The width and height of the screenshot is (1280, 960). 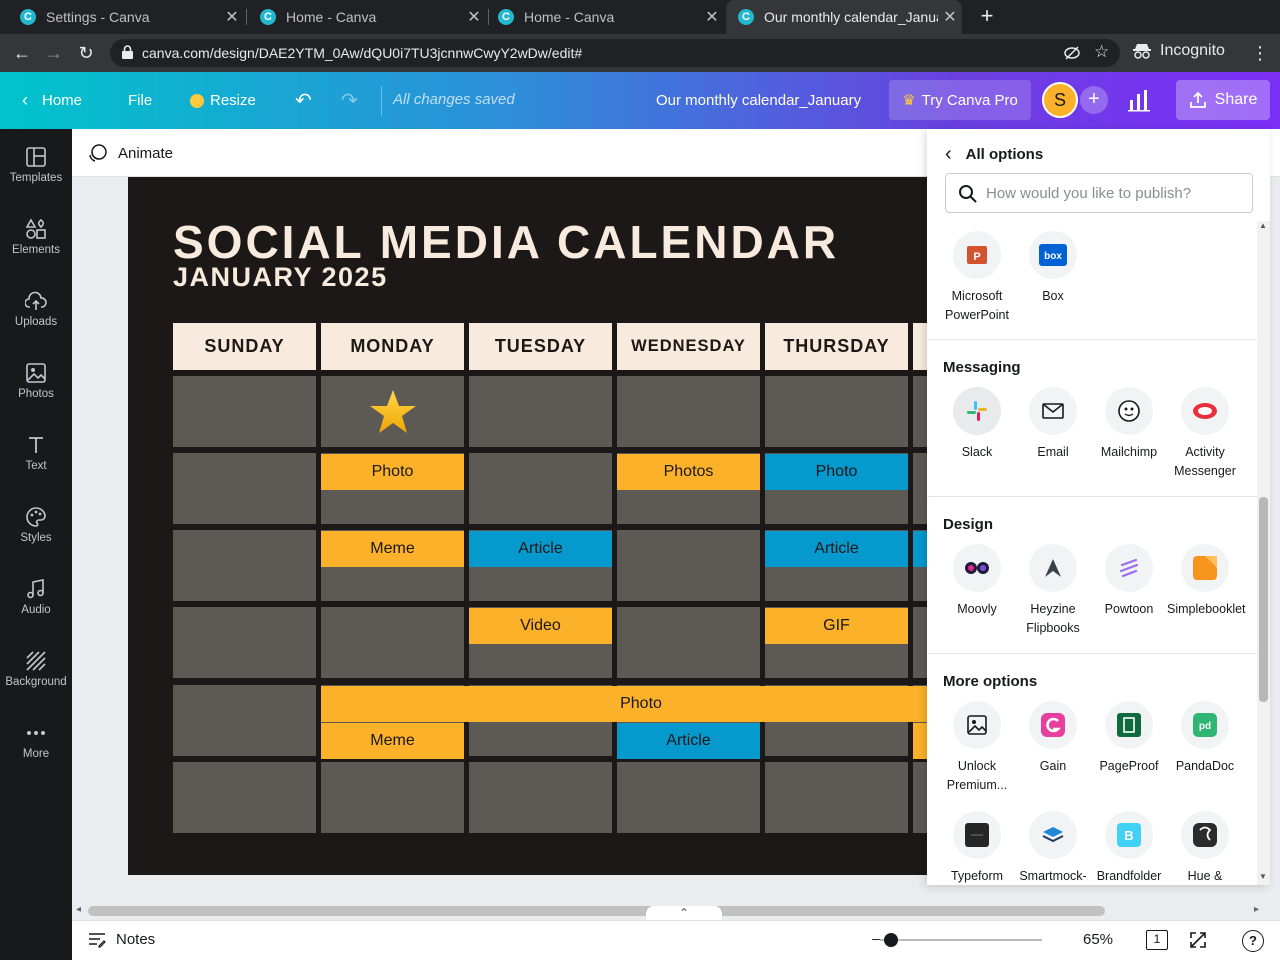 What do you see at coordinates (36, 320) in the screenshot?
I see `sidebar-item-uploads: Uploads` at bounding box center [36, 320].